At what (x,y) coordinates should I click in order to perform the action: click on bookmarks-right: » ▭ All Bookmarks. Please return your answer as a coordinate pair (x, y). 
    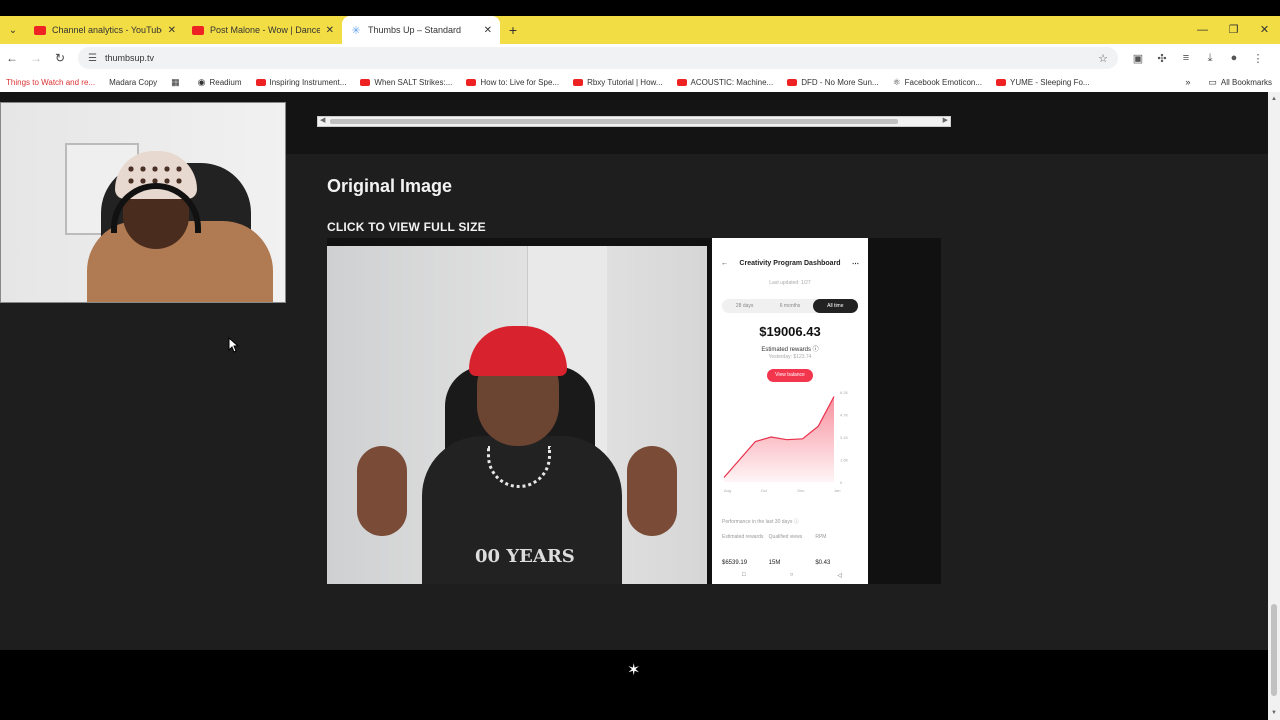
    Looking at the image, I should click on (1228, 82).